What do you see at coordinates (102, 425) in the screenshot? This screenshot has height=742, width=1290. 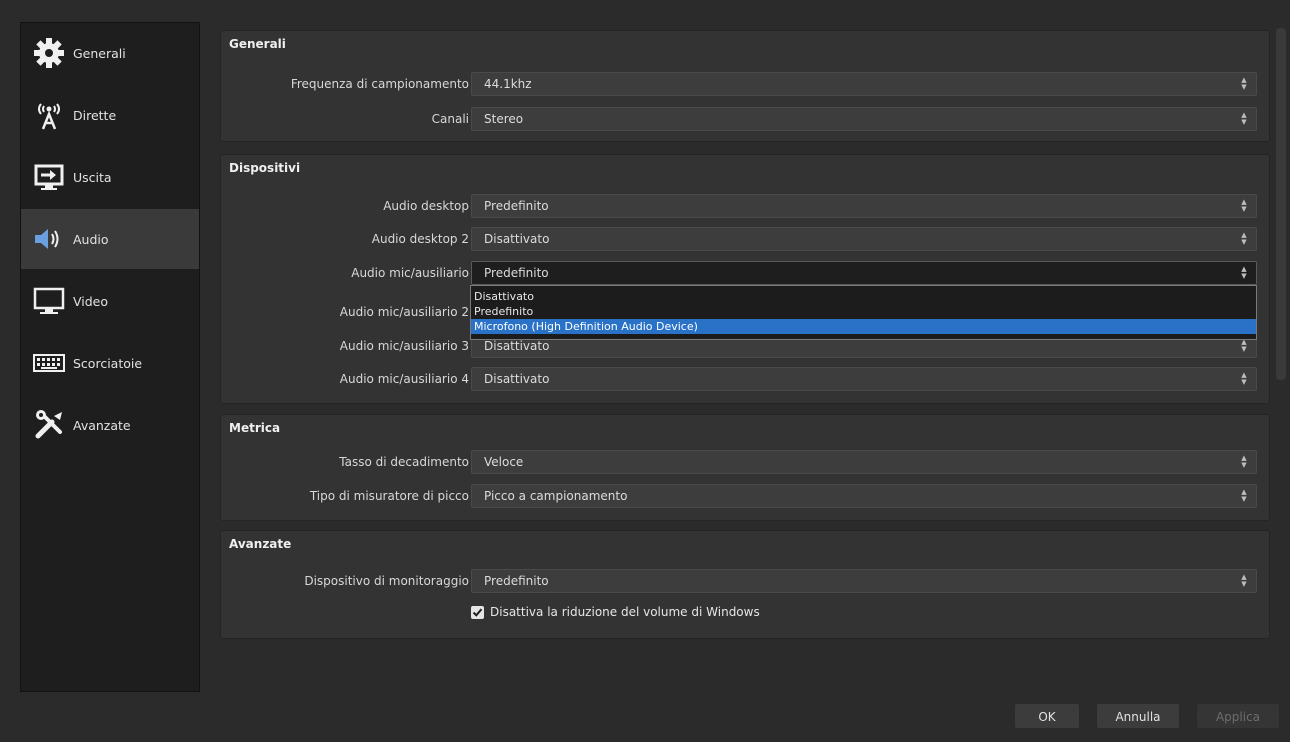 I see `sidebar-item-label: Avanzate` at bounding box center [102, 425].